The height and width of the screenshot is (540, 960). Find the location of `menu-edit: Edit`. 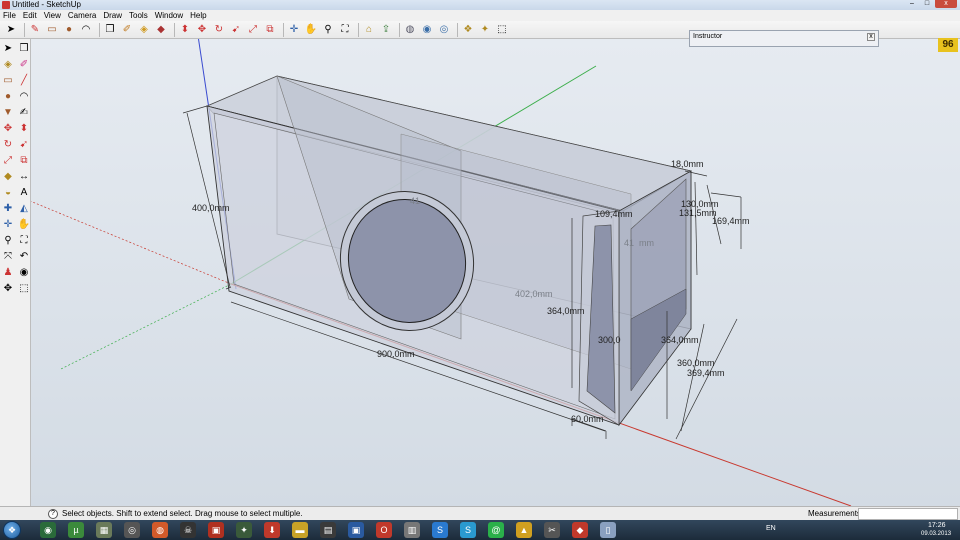

menu-edit: Edit is located at coordinates (30, 15).